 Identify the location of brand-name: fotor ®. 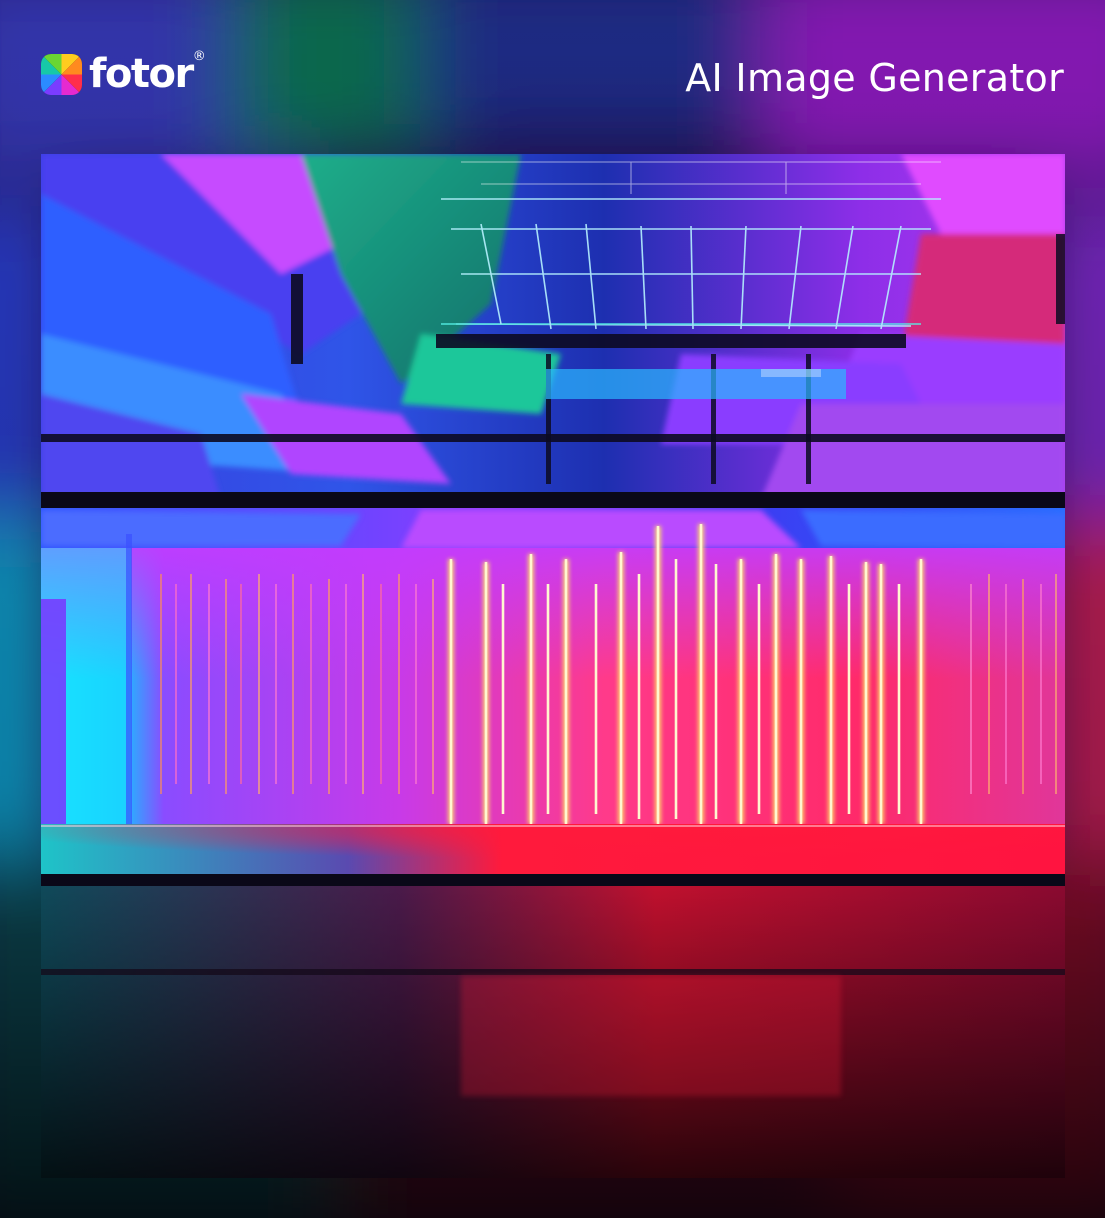
(147, 73).